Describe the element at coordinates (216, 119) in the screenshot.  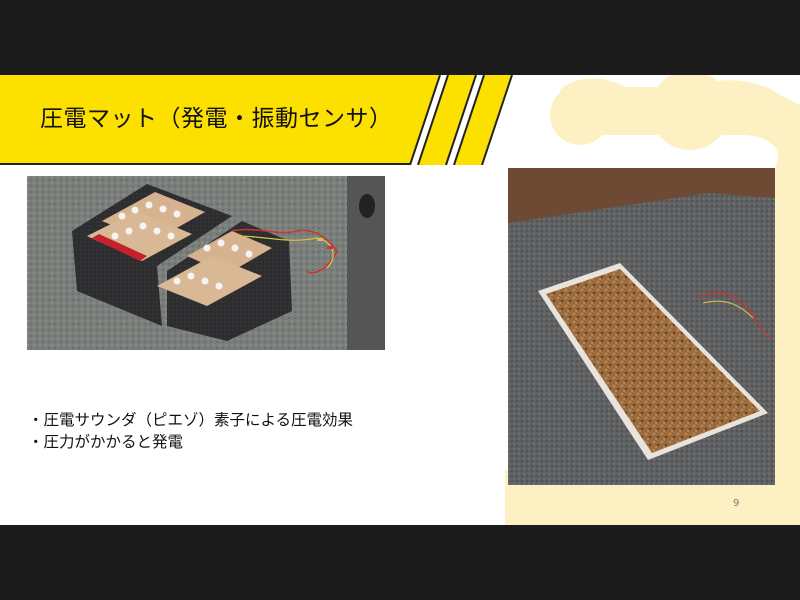
I see `slide-title: 圧電マット（発電・振動センサ）` at that location.